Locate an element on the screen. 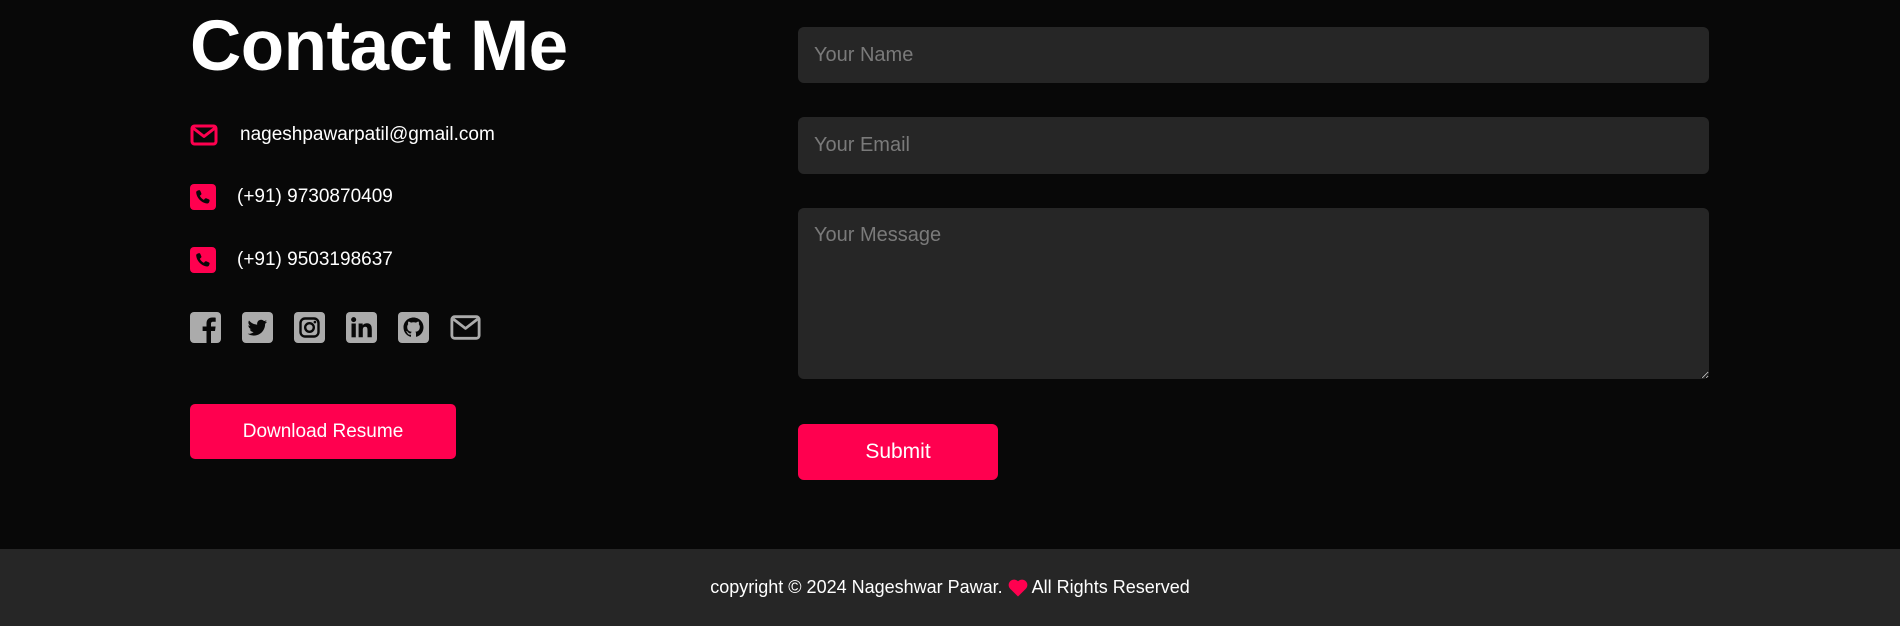  contact-email-text: nageshpawarpatil@gmail.com is located at coordinates (367, 135).